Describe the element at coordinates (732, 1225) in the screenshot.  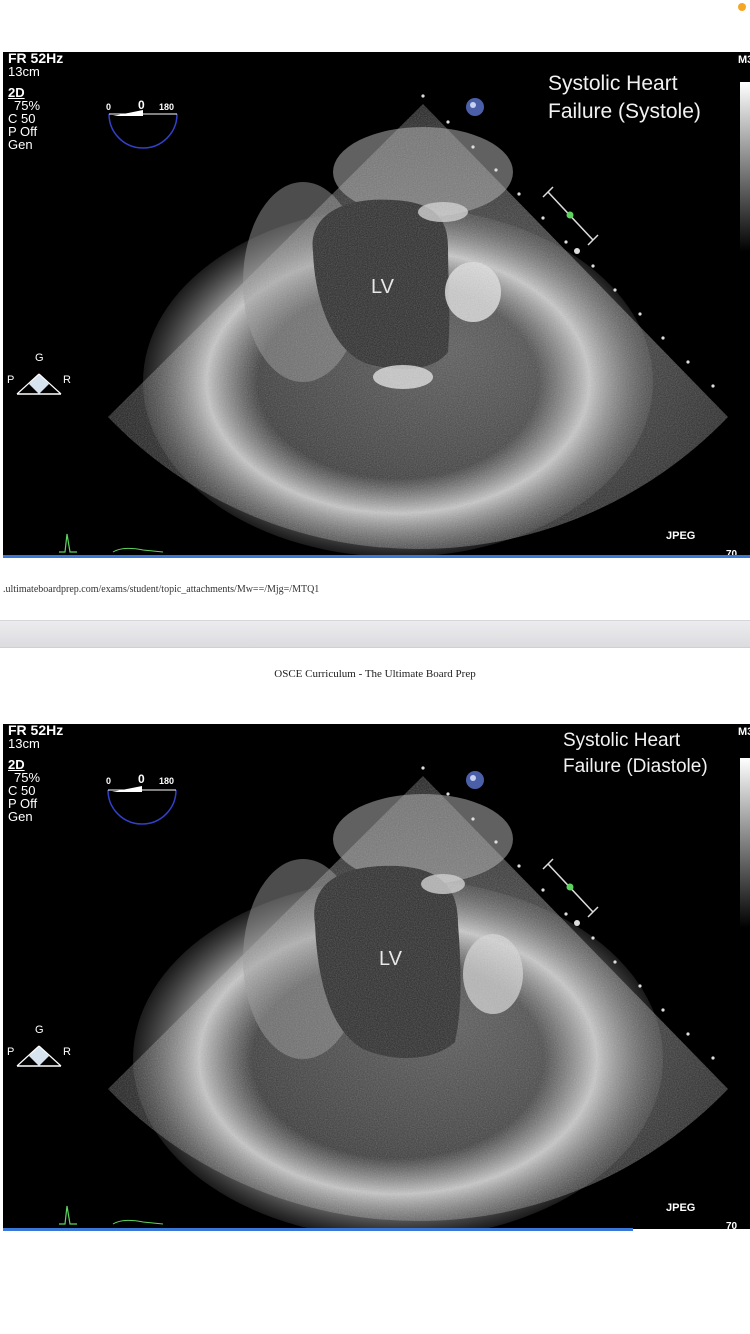
I see `corner-number: 70` at that location.